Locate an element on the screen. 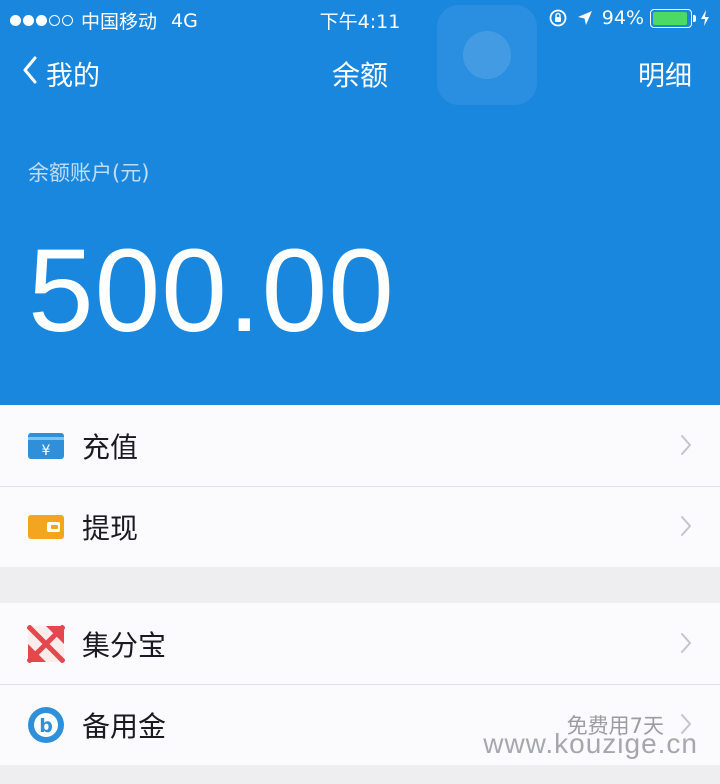 This screenshot has width=720, height=784. jifenbao-row: 集分宝 is located at coordinates (360, 643).